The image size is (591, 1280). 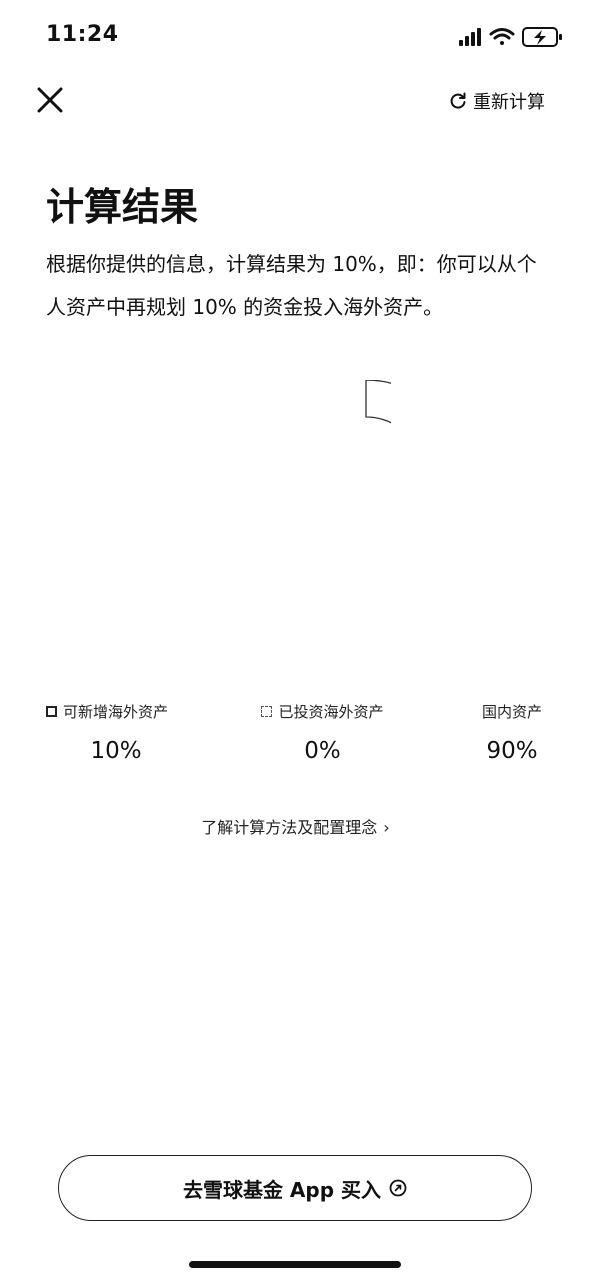 I want to click on legend-item-invested-overseas: 已投资海外资产 0%, so click(x=322, y=732).